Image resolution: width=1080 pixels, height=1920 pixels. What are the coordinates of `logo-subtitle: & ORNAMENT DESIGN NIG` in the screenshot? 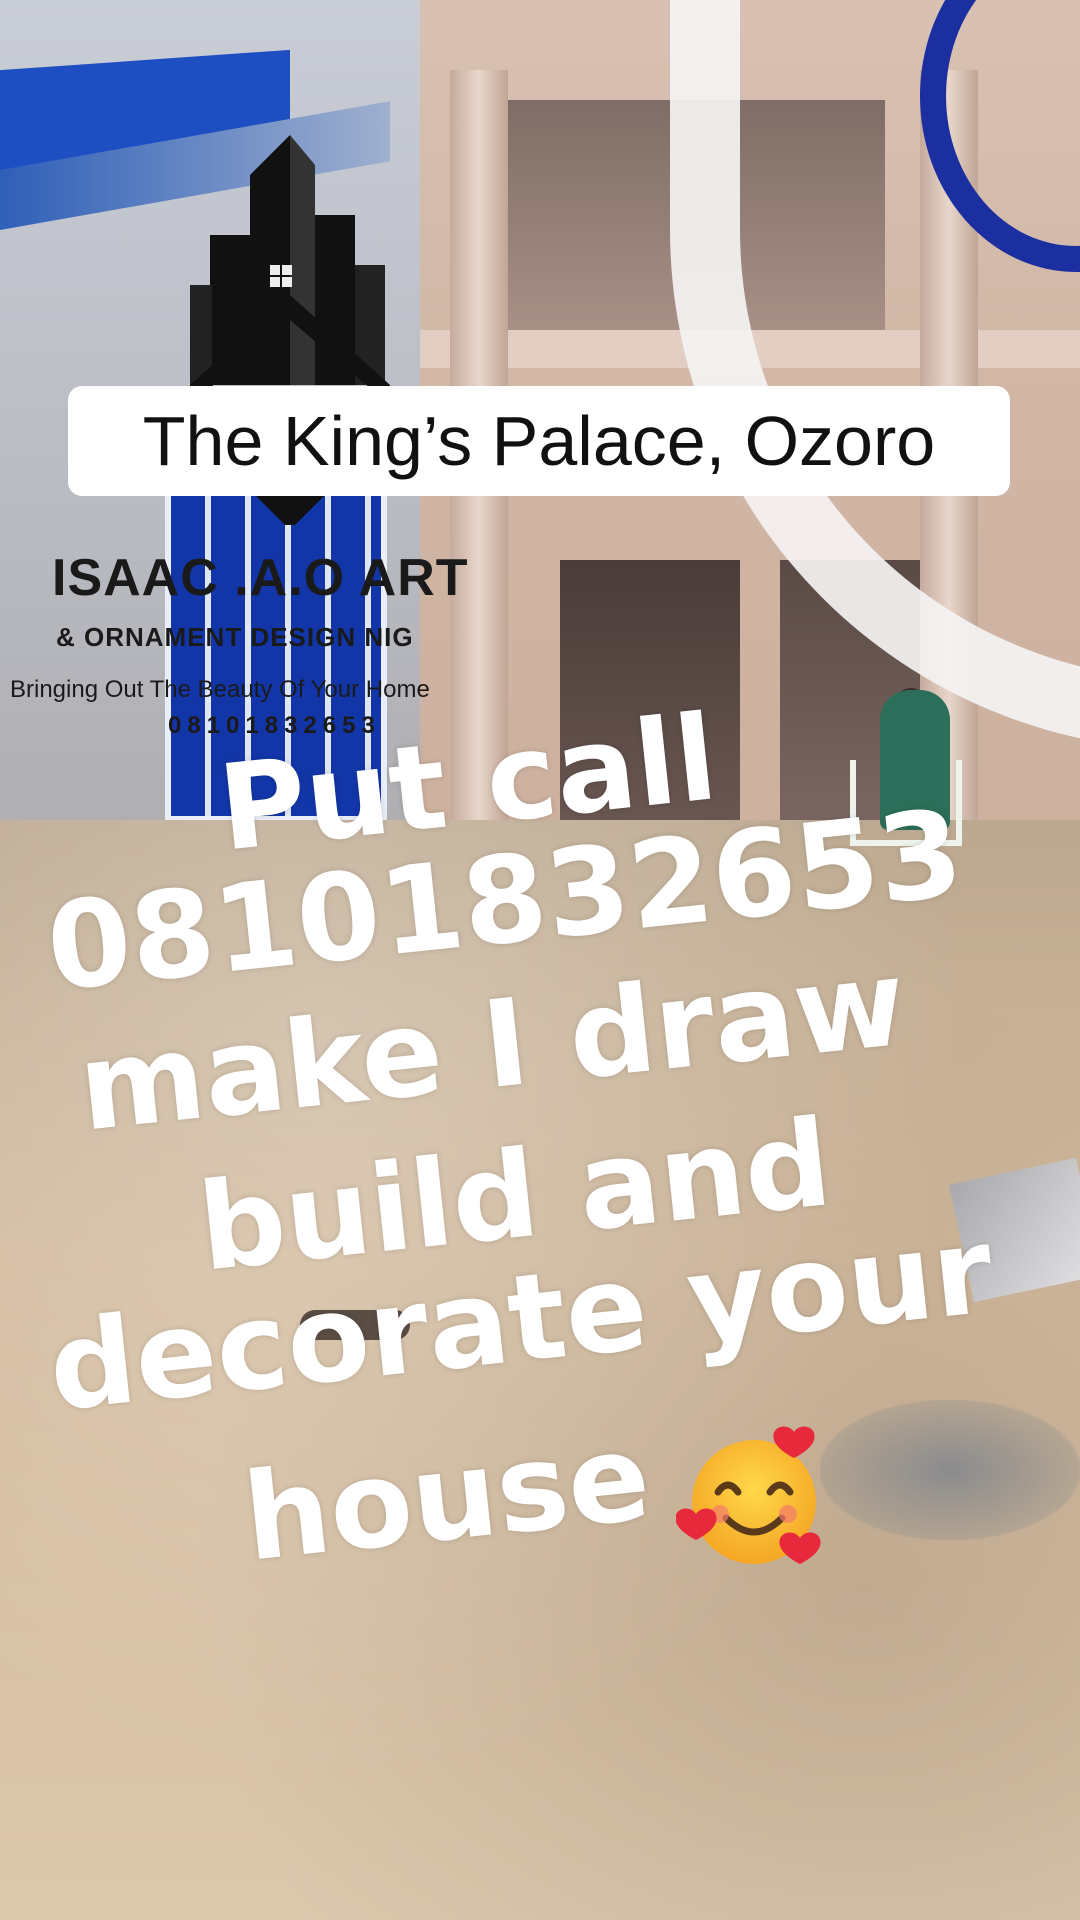 It's located at (235, 637).